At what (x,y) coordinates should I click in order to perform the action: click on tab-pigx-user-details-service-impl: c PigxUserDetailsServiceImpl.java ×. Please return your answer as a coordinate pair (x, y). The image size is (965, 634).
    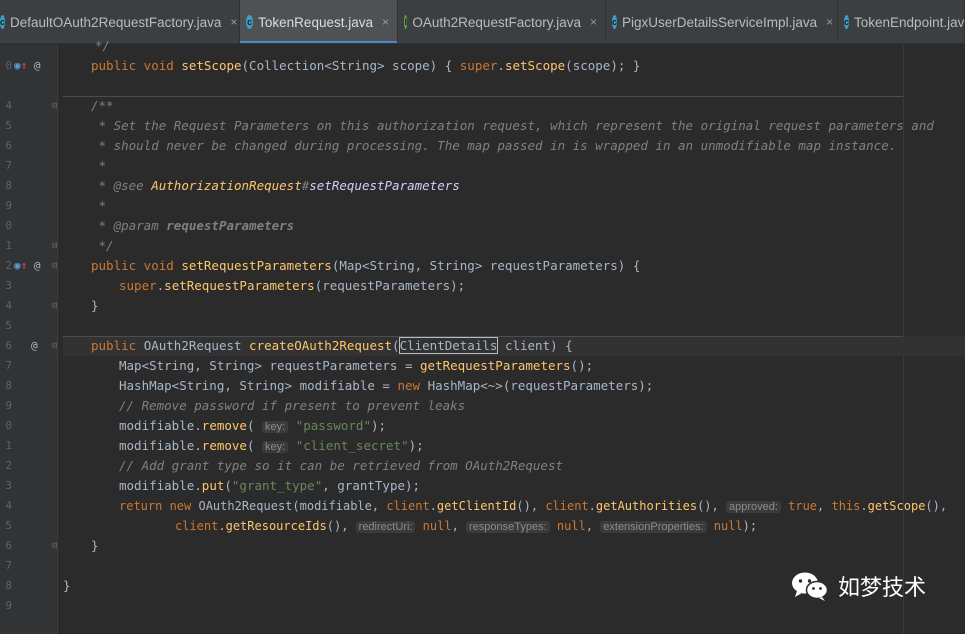
    Looking at the image, I should click on (722, 21).